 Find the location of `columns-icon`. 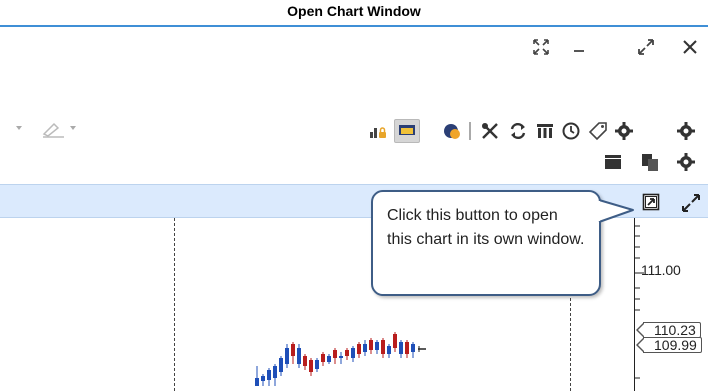

columns-icon is located at coordinates (545, 131).